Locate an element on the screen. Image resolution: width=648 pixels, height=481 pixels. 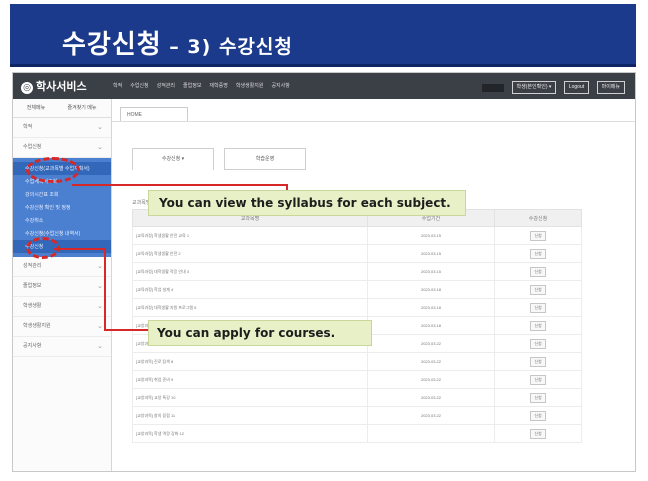
sidebar-item: 학적 ⌄ is located at coordinates (62, 128).